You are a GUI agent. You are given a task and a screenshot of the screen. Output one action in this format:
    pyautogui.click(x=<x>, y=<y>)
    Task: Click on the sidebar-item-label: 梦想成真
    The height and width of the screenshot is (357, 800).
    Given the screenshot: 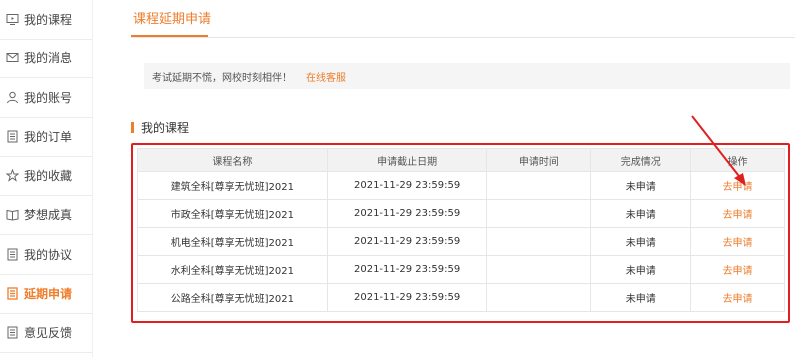 What is the action you would take?
    pyautogui.click(x=48, y=215)
    